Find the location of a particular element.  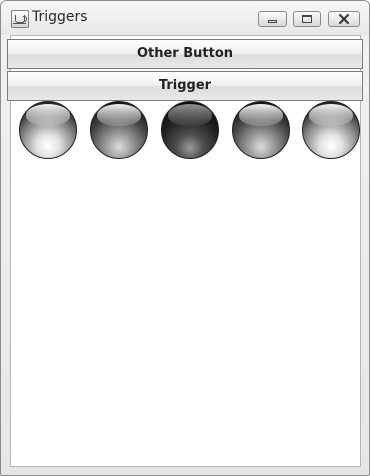

close-button is located at coordinates (344, 19).